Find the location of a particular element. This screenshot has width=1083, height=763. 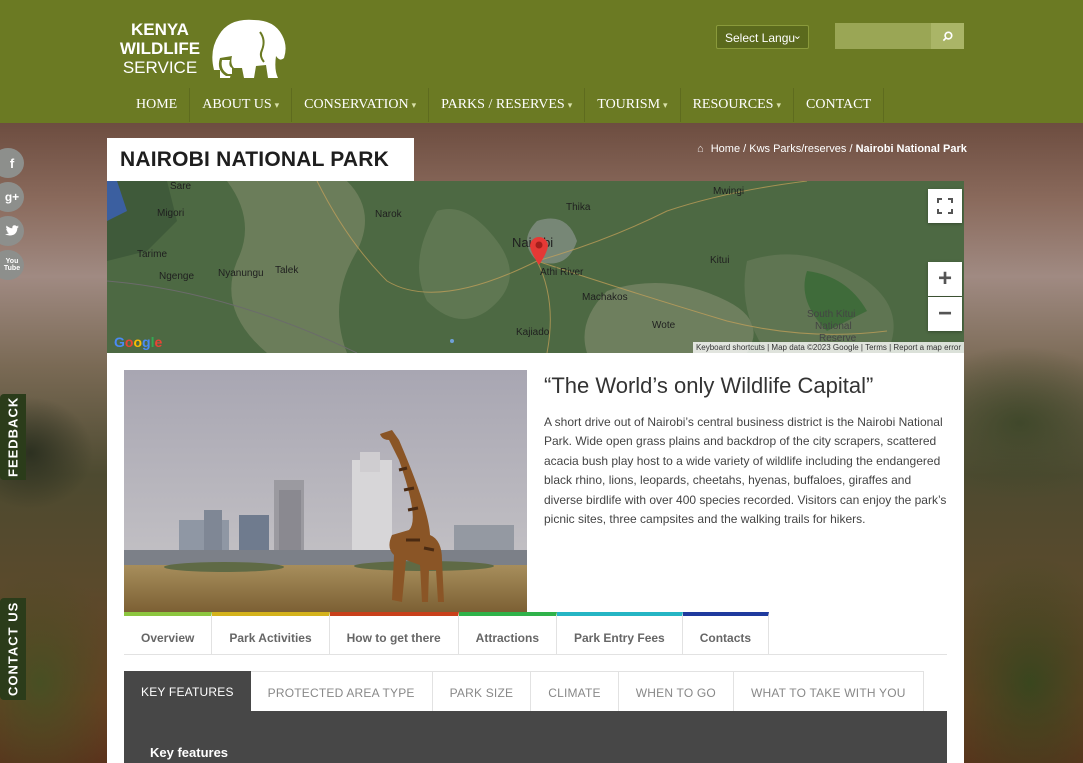

twitter-bird-icon is located at coordinates (12, 230).